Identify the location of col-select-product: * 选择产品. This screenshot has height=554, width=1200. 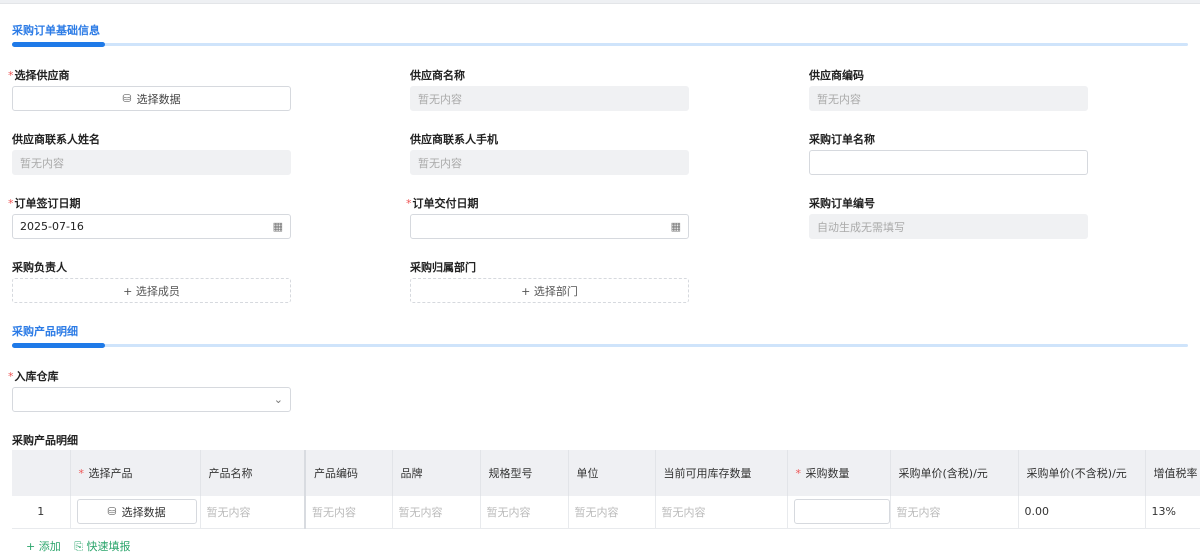
(135, 473).